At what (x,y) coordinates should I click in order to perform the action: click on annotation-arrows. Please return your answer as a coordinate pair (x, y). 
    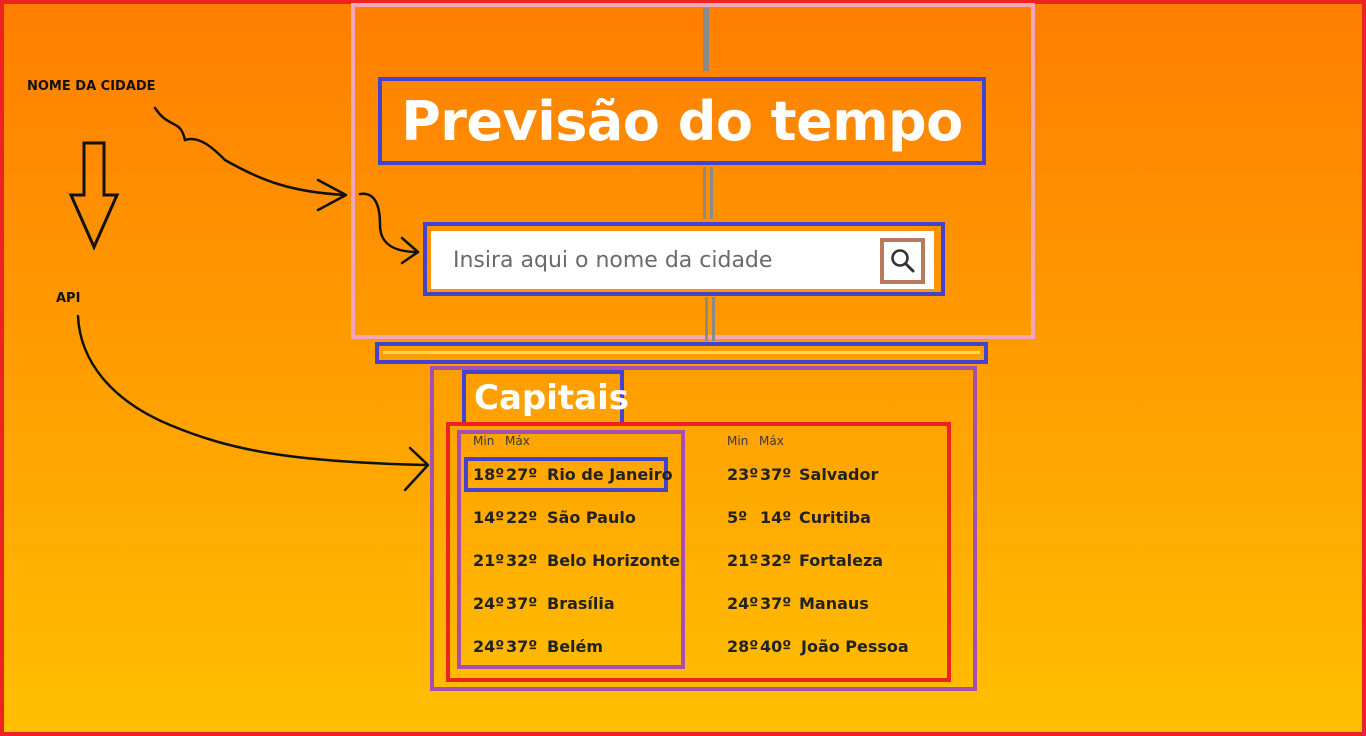
    Looking at the image, I should click on (249, 299).